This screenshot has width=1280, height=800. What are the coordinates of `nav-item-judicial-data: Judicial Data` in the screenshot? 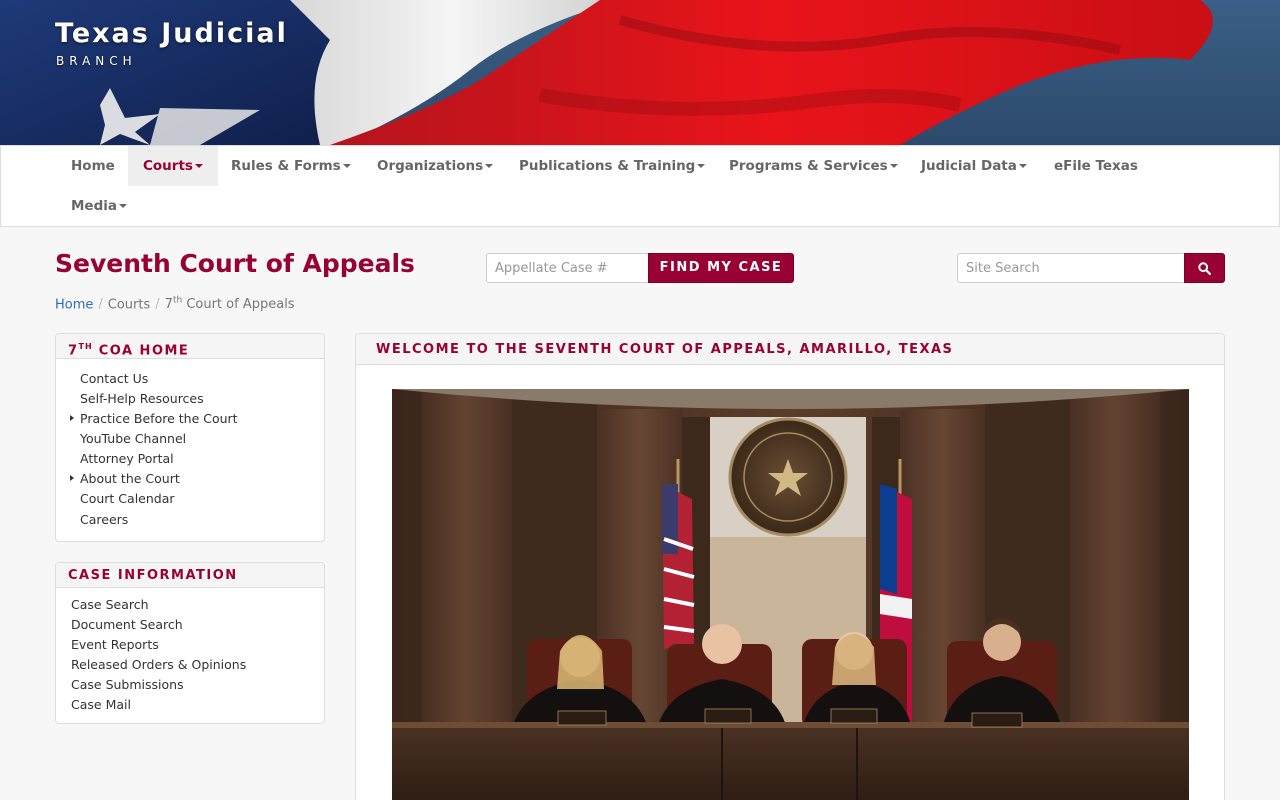 It's located at (974, 166).